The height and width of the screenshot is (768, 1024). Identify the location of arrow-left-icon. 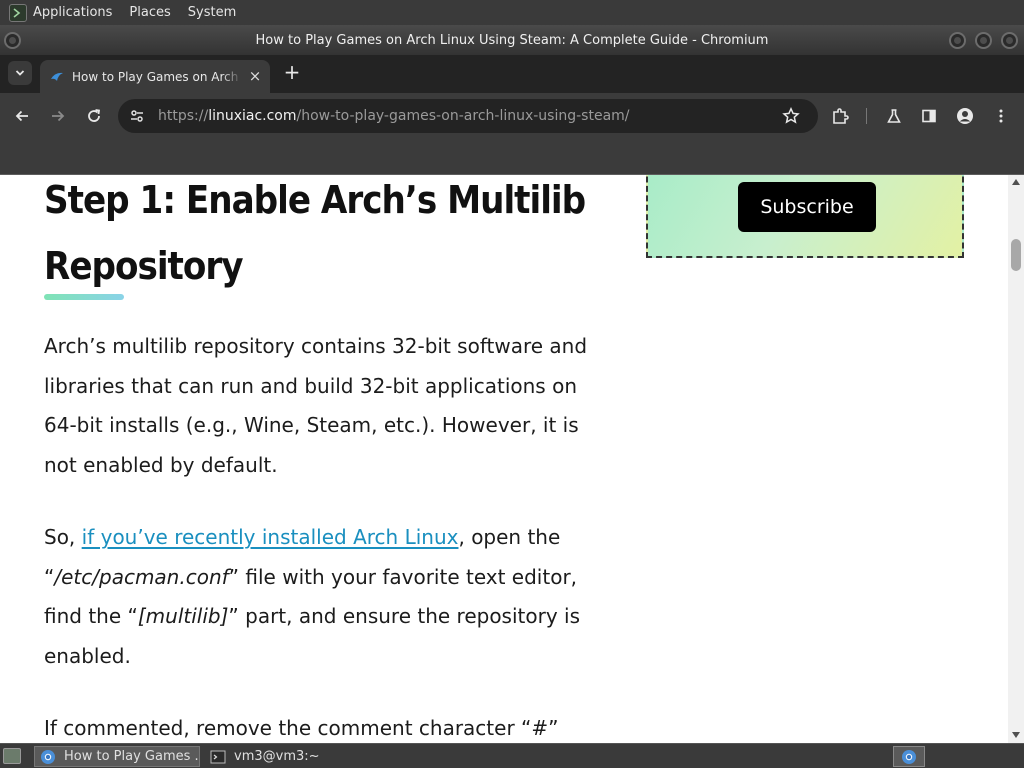
(21, 116).